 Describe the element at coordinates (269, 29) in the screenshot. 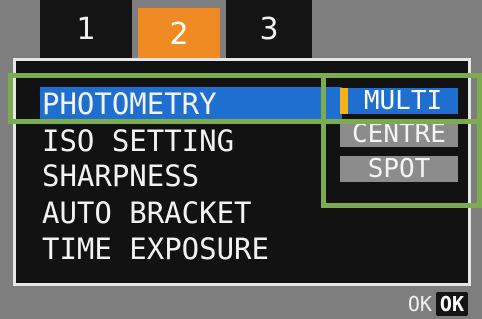

I see `tab-3: 3` at that location.